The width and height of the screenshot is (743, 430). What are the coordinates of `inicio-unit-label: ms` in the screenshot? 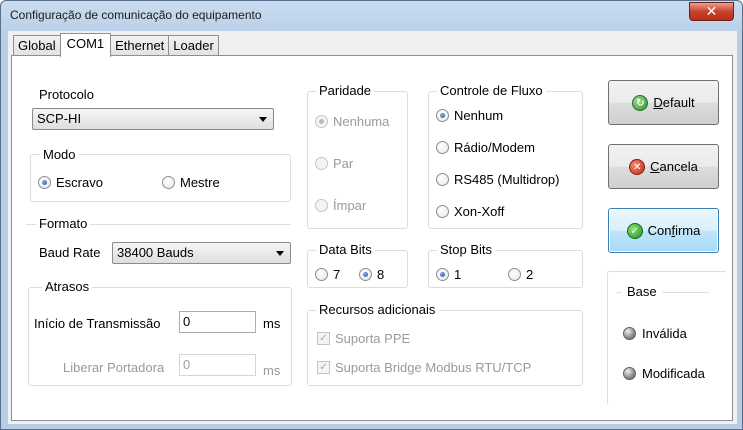 It's located at (272, 323).